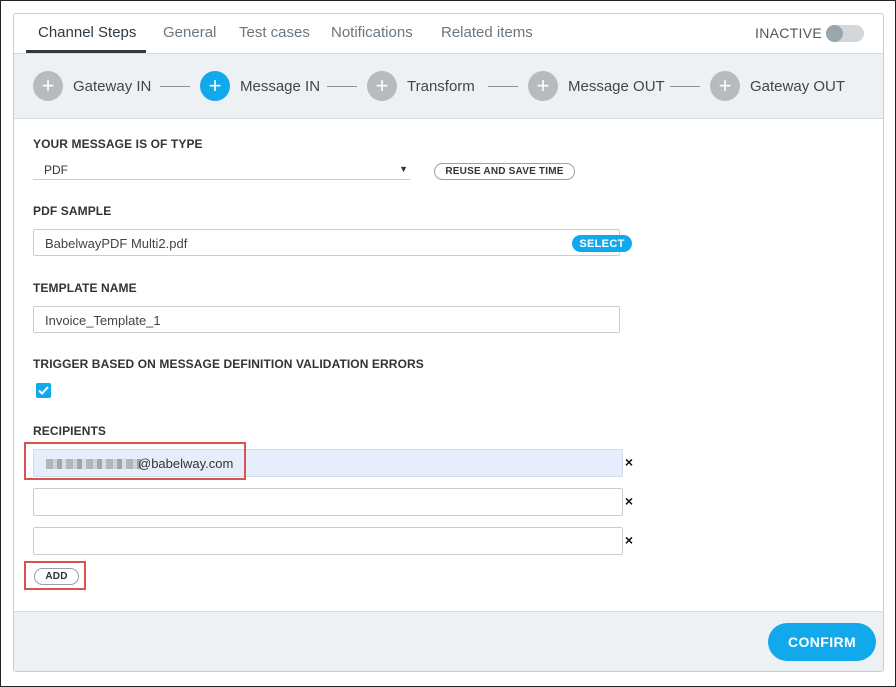 This screenshot has height=687, width=896. I want to click on template-name-field: Invoice_Template_1, so click(326, 319).